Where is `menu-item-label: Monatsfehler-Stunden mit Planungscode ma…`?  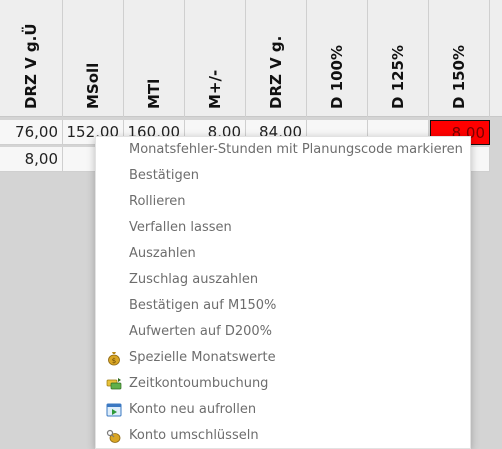
menu-item-label: Monatsfehler-Stunden mit Planungscode ma… is located at coordinates (296, 149).